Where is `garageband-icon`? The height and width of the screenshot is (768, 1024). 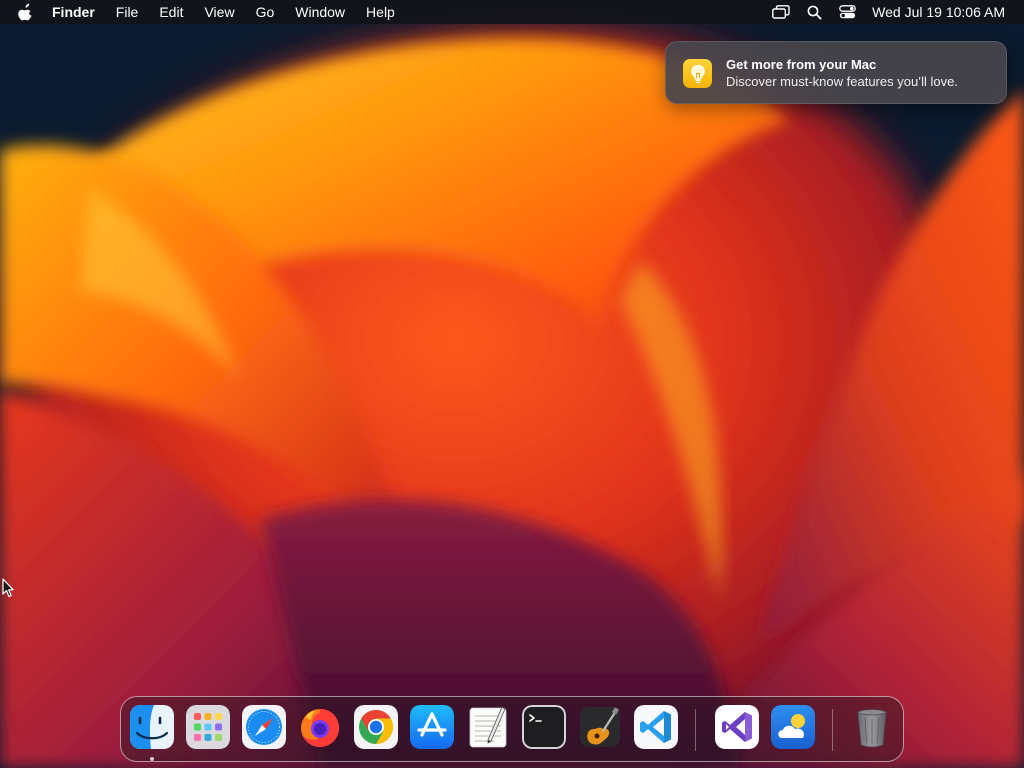 garageband-icon is located at coordinates (600, 727).